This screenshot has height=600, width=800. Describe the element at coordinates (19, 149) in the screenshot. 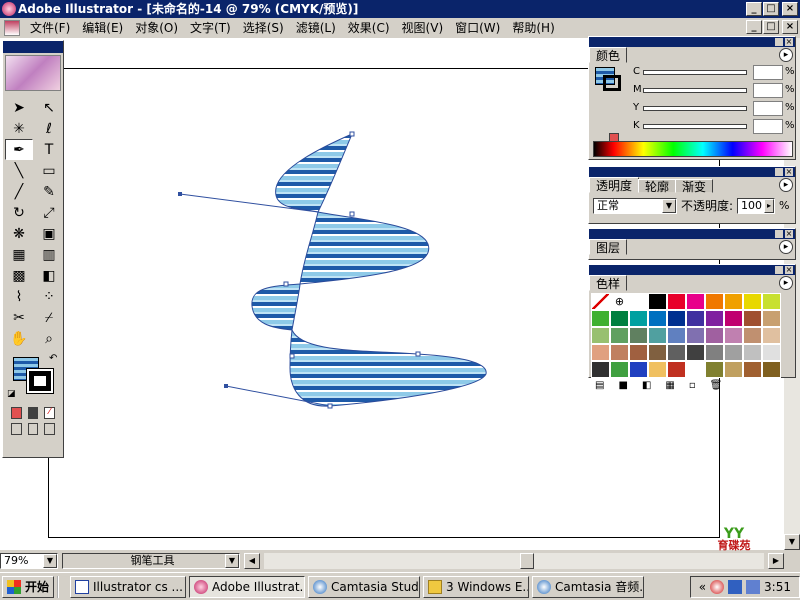

I see `pen-tool-icon: ✒` at that location.